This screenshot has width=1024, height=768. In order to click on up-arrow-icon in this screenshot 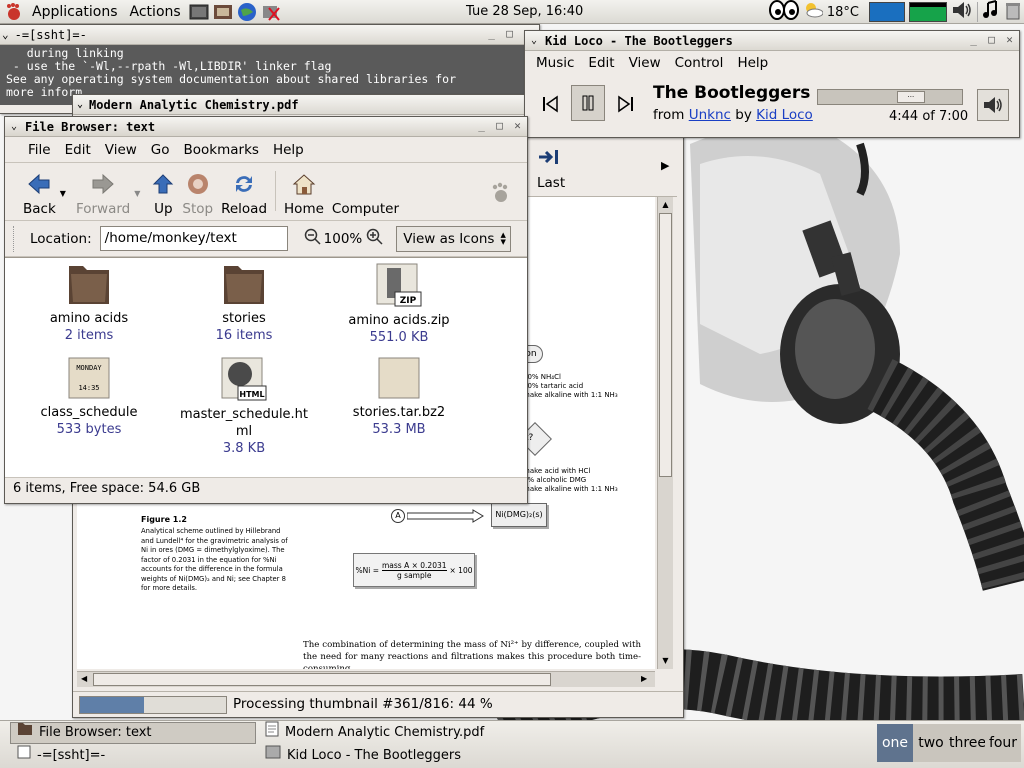, I will do `click(163, 184)`.